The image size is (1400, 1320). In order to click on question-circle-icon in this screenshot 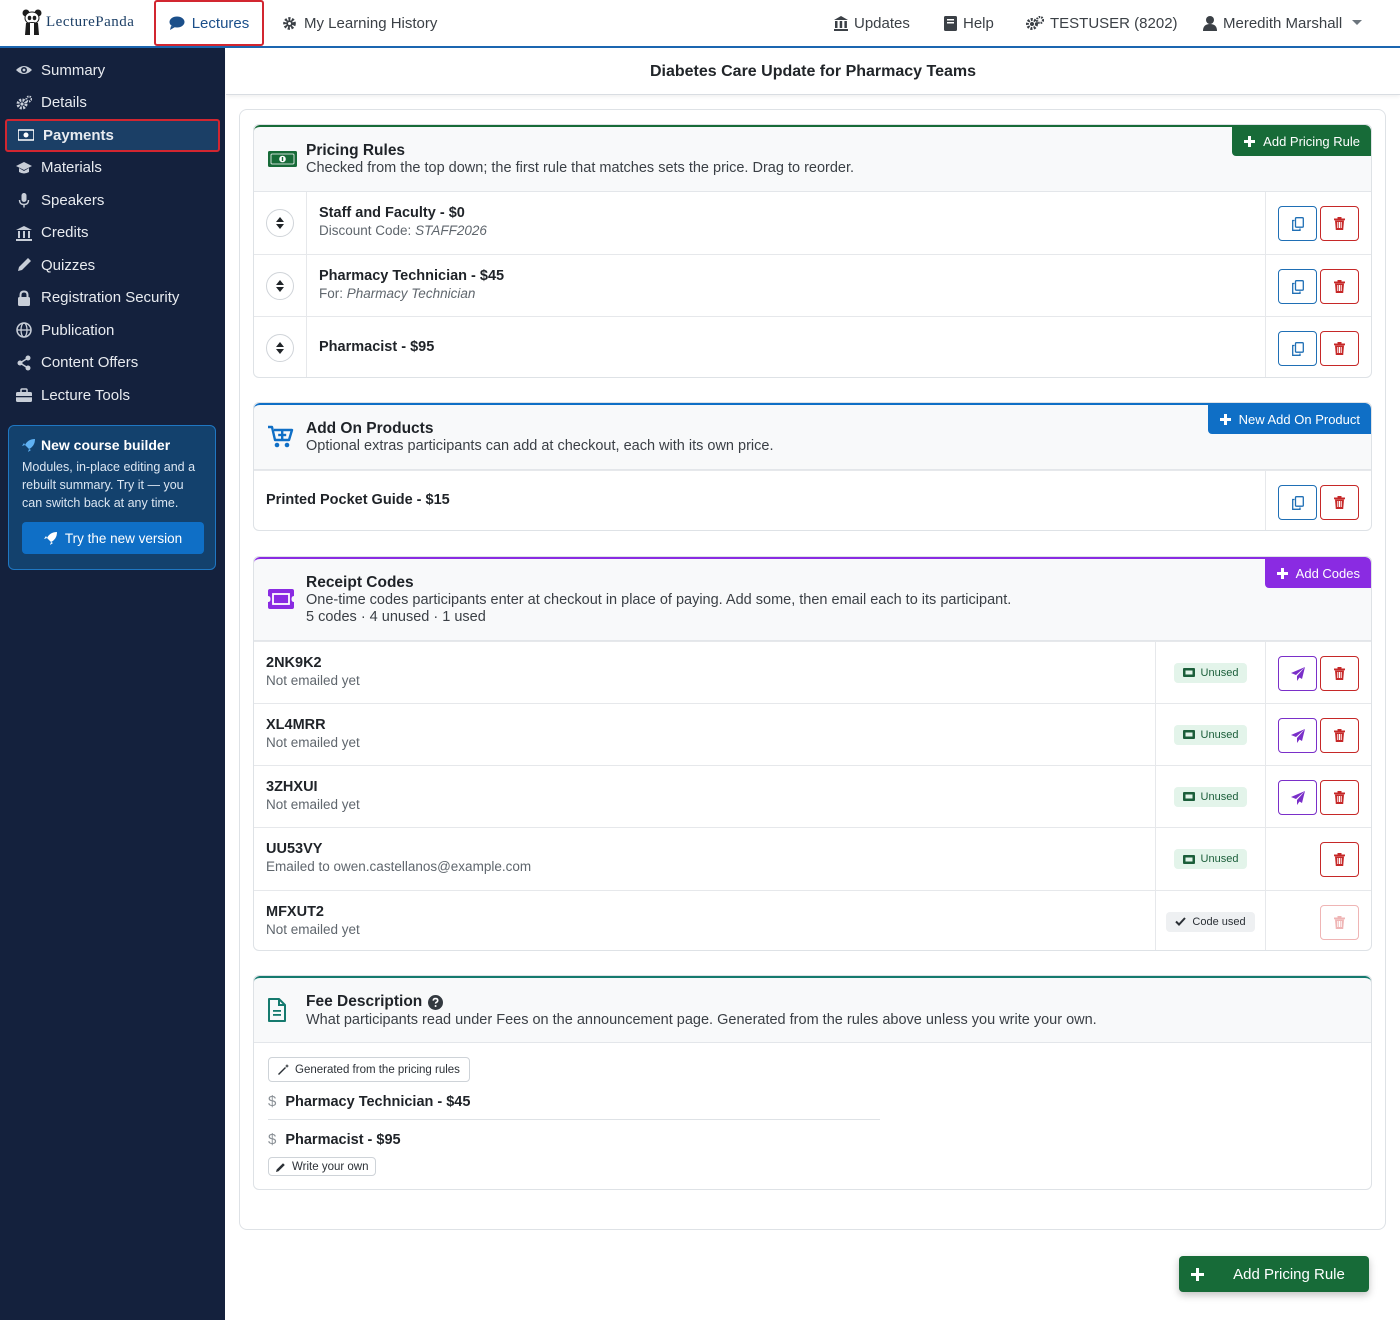, I will do `click(436, 1002)`.